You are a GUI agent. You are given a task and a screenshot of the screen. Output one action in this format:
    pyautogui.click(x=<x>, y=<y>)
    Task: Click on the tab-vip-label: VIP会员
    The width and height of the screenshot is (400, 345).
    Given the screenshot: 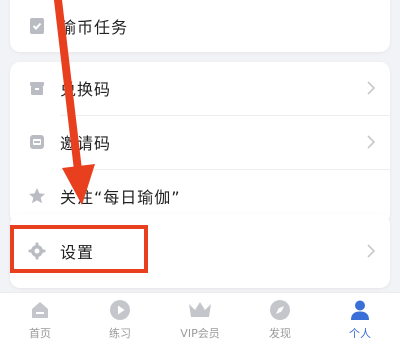 What is the action you would take?
    pyautogui.click(x=200, y=333)
    